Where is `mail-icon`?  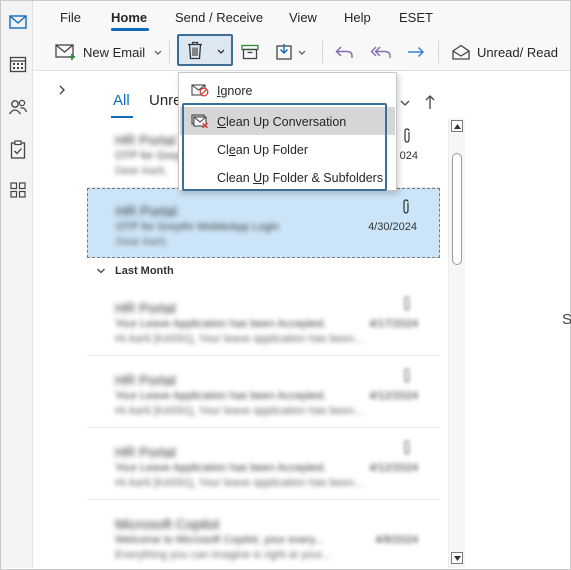 mail-icon is located at coordinates (18, 22).